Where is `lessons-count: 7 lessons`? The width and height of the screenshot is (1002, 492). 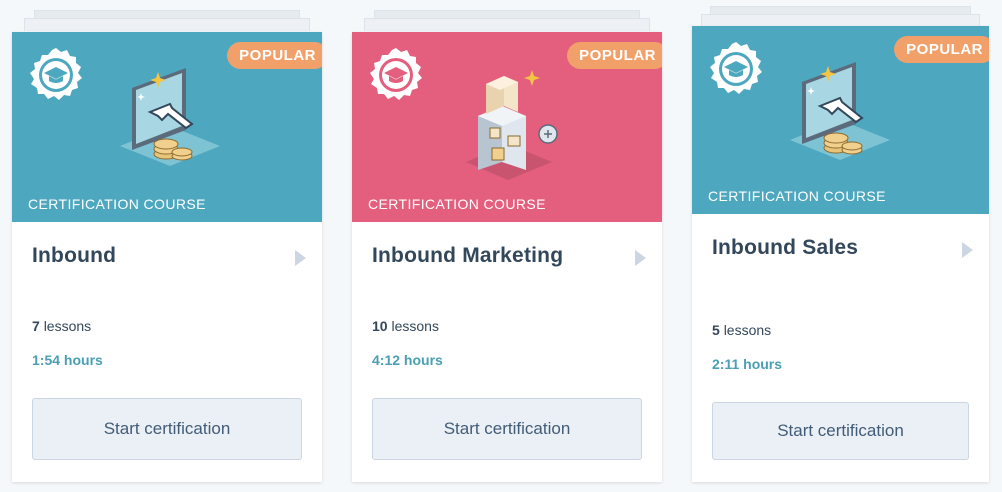
lessons-count: 7 lessons is located at coordinates (61, 326).